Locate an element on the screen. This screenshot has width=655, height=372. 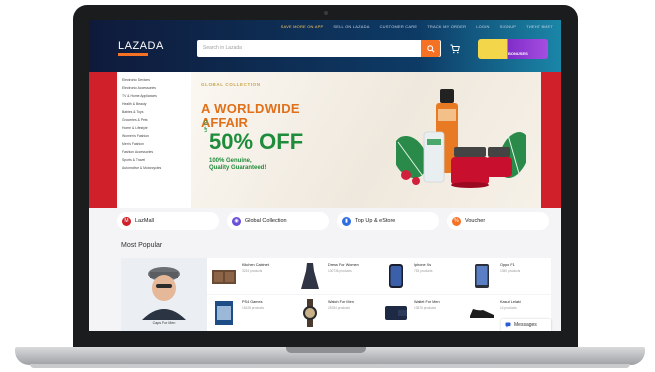
banner-tag: GLOBAL COLLECTION is located at coordinates (231, 84).